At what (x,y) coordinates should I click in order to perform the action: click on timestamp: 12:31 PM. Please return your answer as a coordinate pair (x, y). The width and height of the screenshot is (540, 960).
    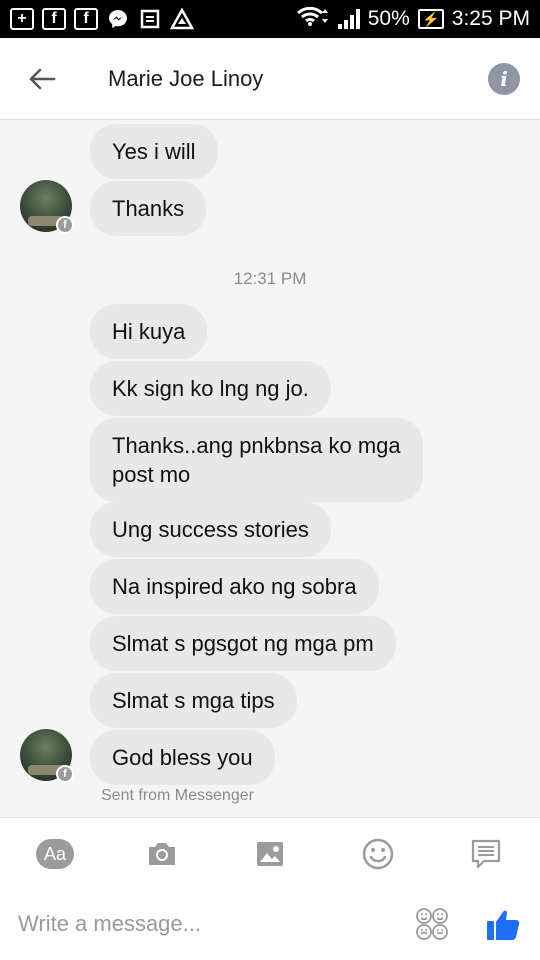
    Looking at the image, I should click on (270, 278).